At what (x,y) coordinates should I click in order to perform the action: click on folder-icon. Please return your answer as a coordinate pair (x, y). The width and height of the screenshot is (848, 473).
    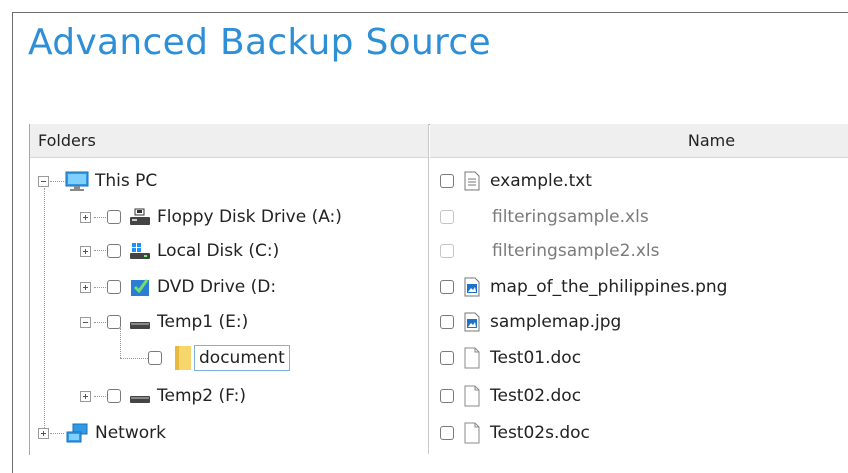
    Looking at the image, I should click on (182, 358).